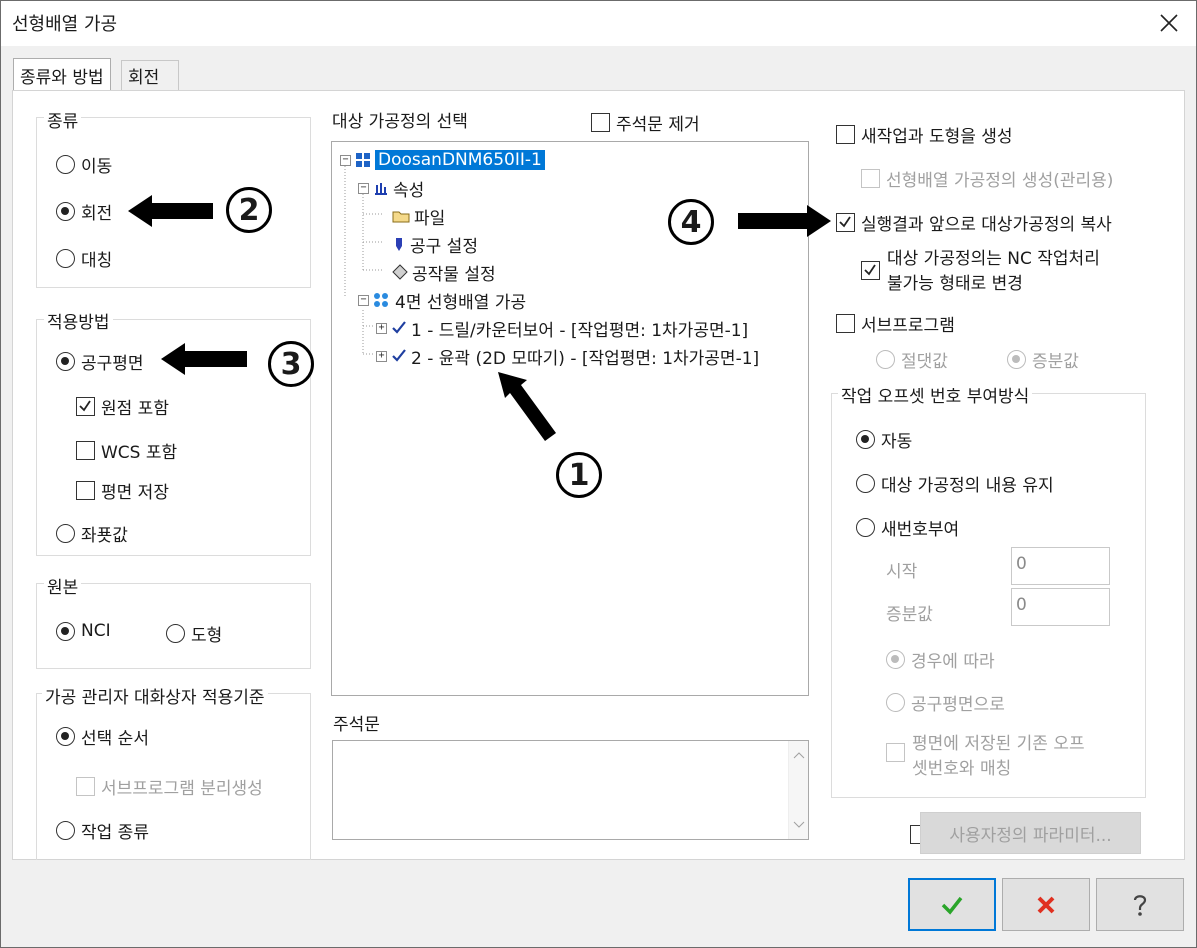  I want to click on callout-4: 4, so click(691, 222).